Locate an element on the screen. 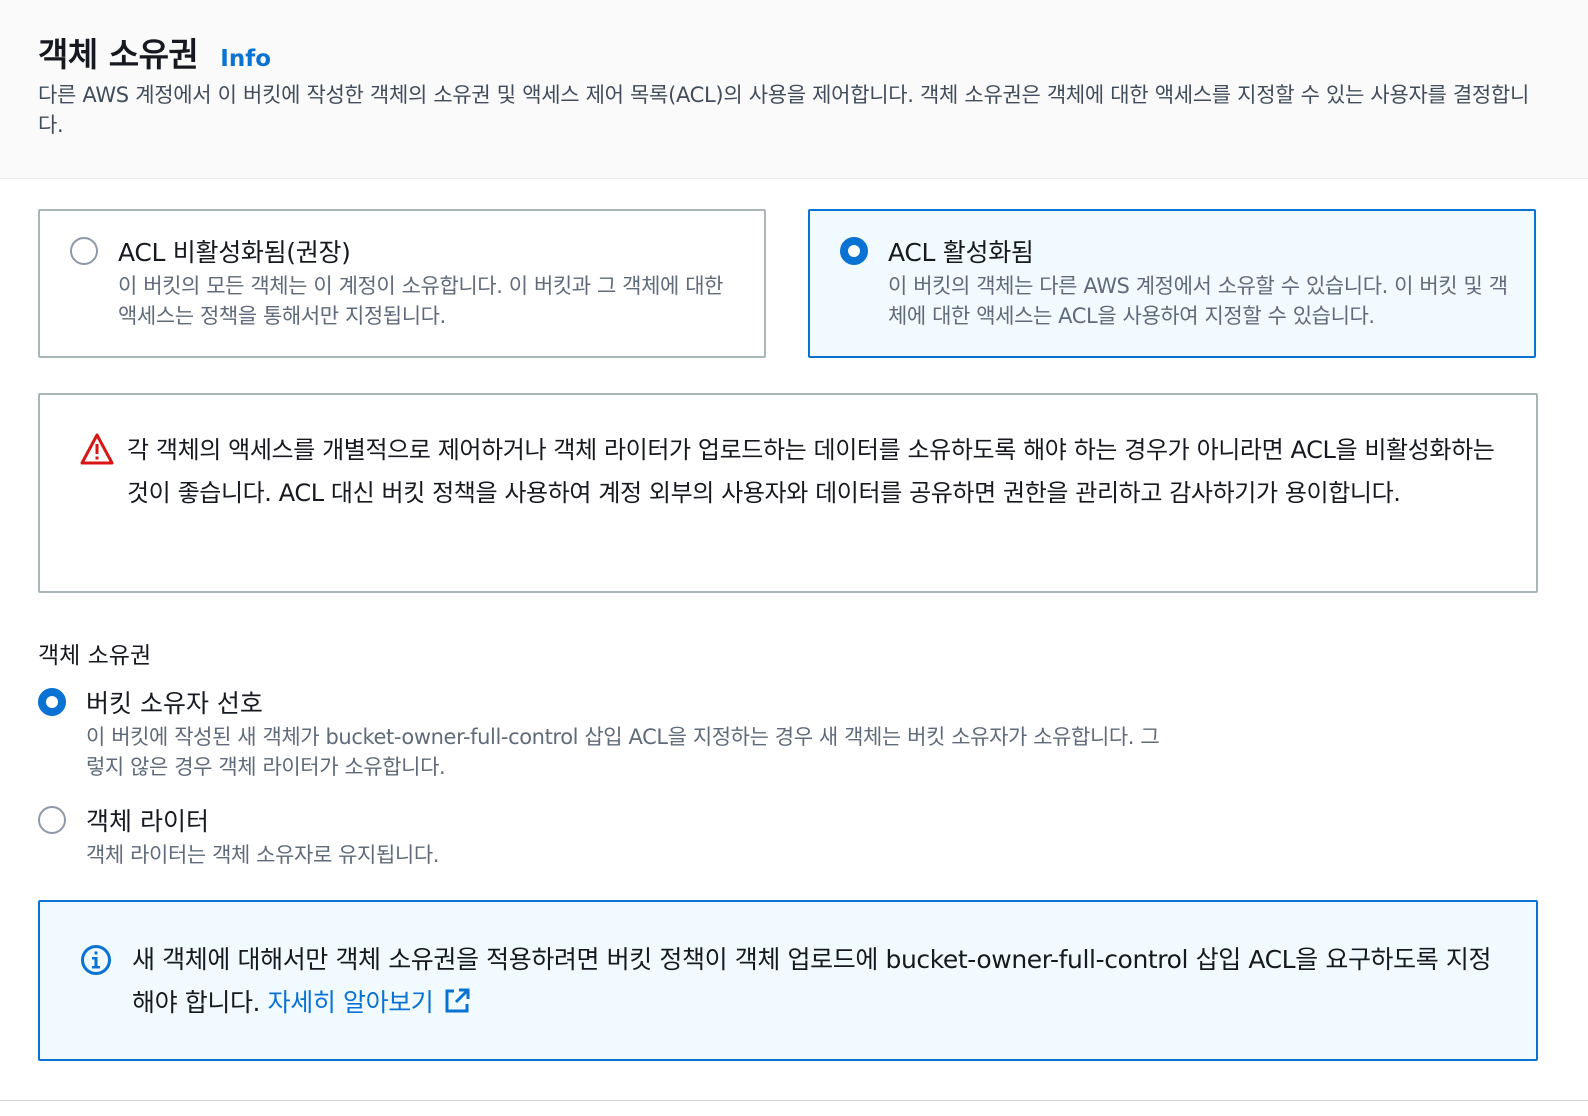 Image resolution: width=1588 pixels, height=1116 pixels. warning-icon is located at coordinates (97, 449).